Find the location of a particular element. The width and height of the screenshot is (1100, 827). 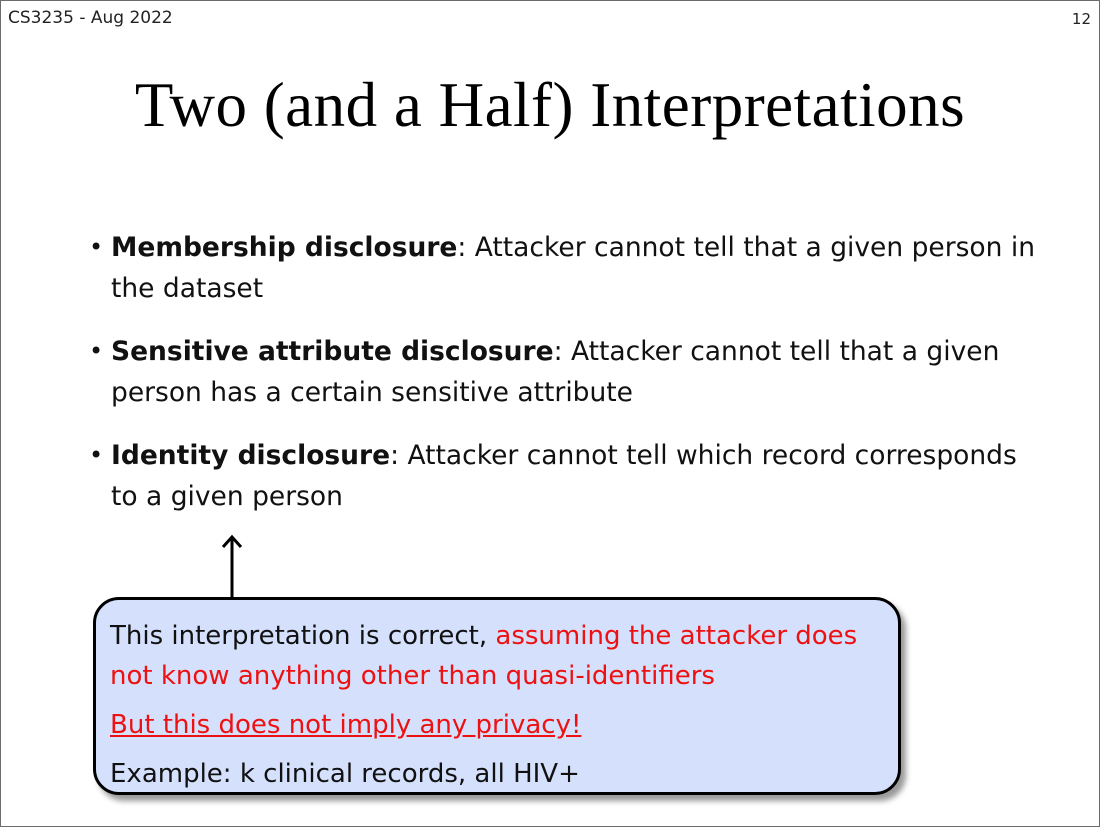

slide-title: Two (and a Half) Interpretations is located at coordinates (550, 105).